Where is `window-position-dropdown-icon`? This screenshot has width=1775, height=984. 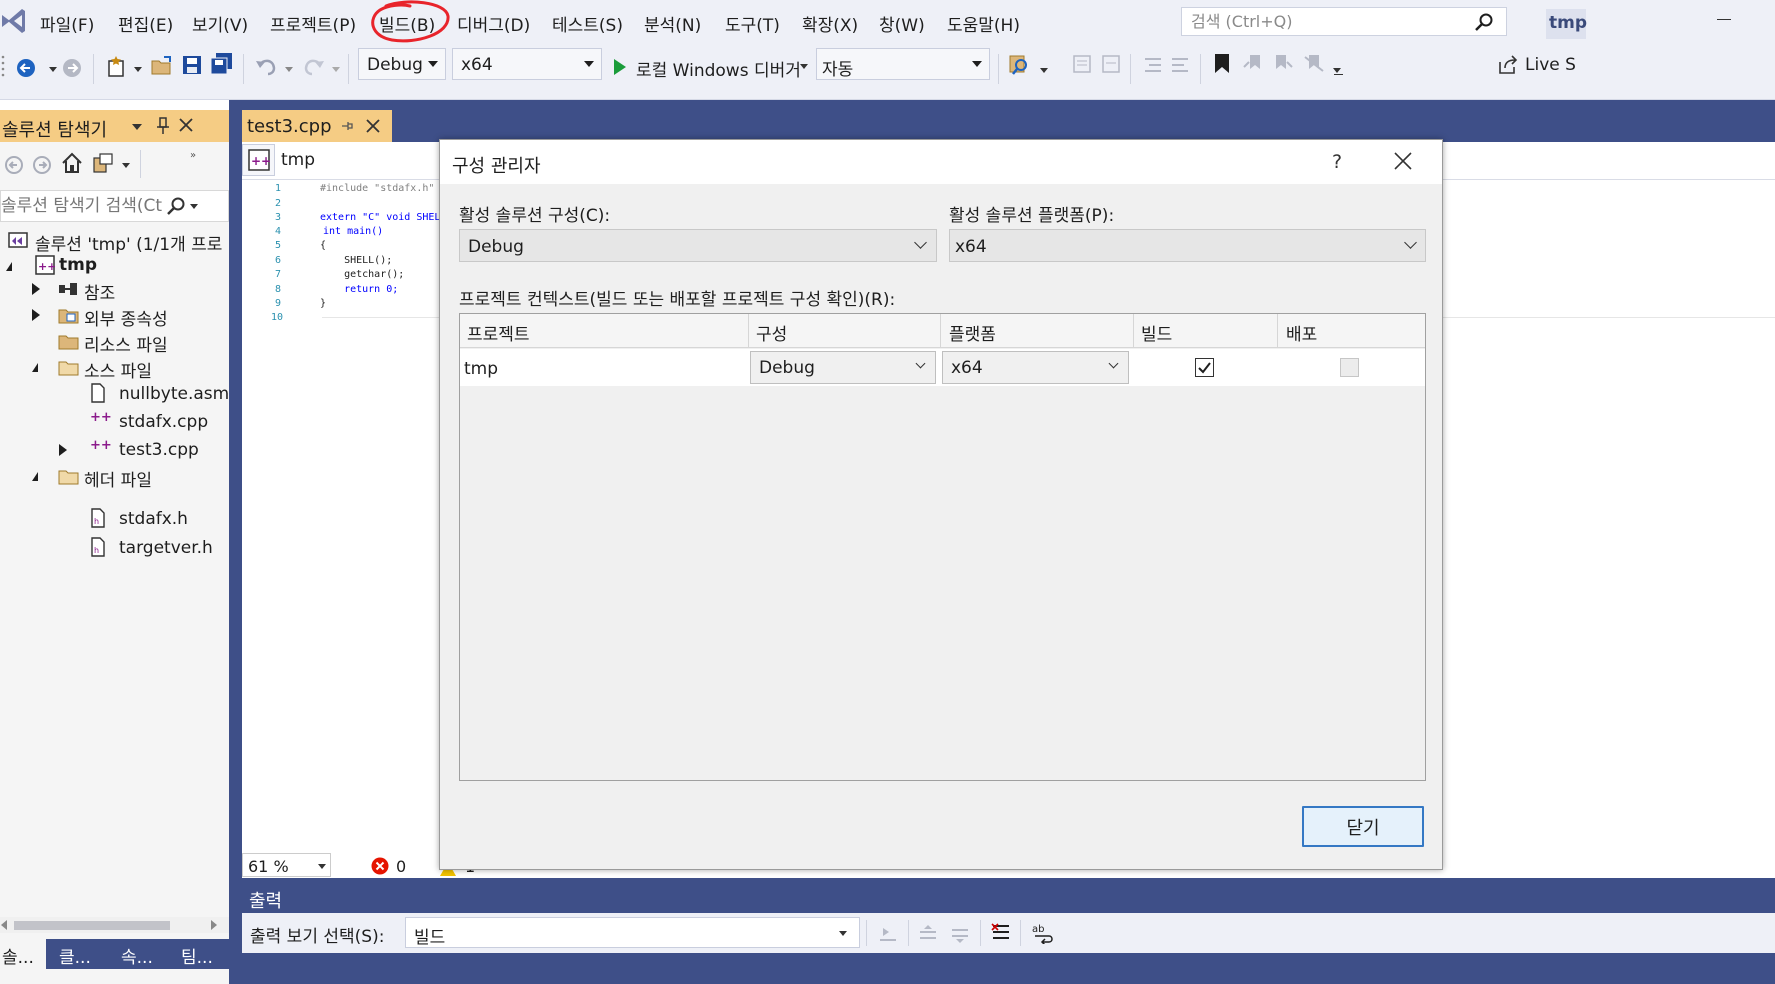
window-position-dropdown-icon is located at coordinates (137, 127).